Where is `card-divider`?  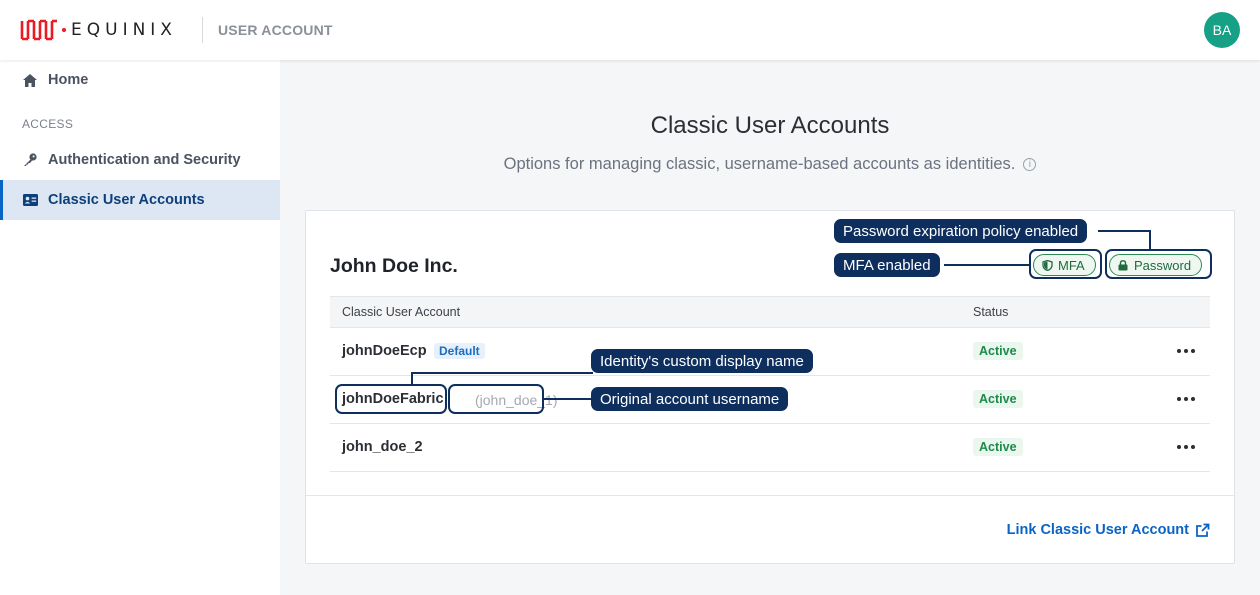
card-divider is located at coordinates (770, 495).